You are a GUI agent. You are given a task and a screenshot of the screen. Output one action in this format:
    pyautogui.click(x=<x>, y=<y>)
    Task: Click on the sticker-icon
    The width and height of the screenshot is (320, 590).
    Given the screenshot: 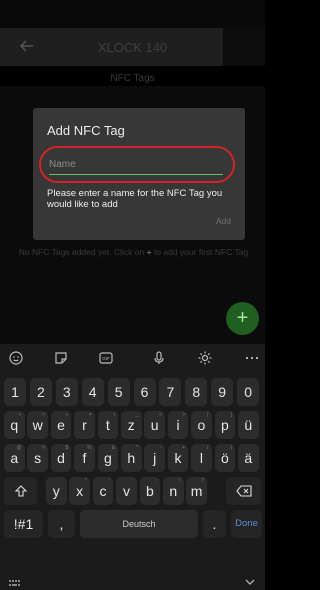 What is the action you would take?
    pyautogui.click(x=62, y=358)
    